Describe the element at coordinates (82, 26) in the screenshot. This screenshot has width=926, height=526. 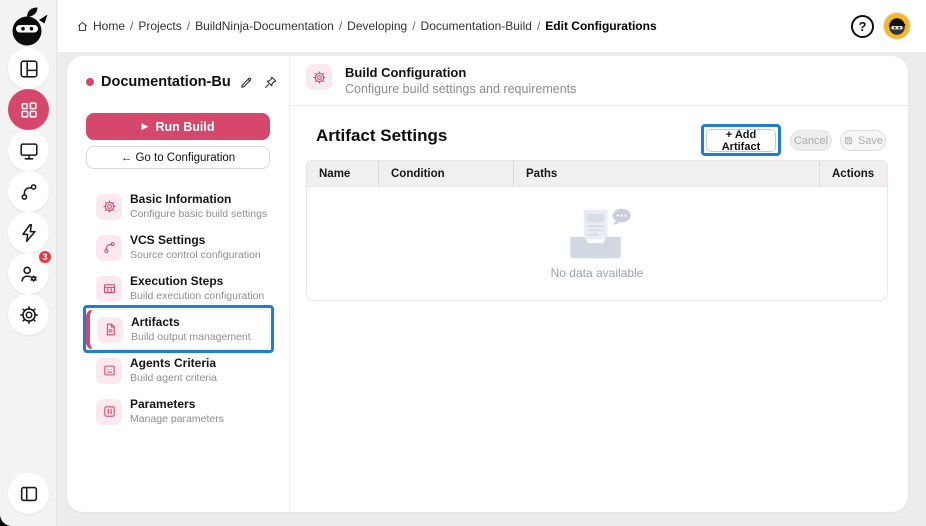
I see `home-icon` at that location.